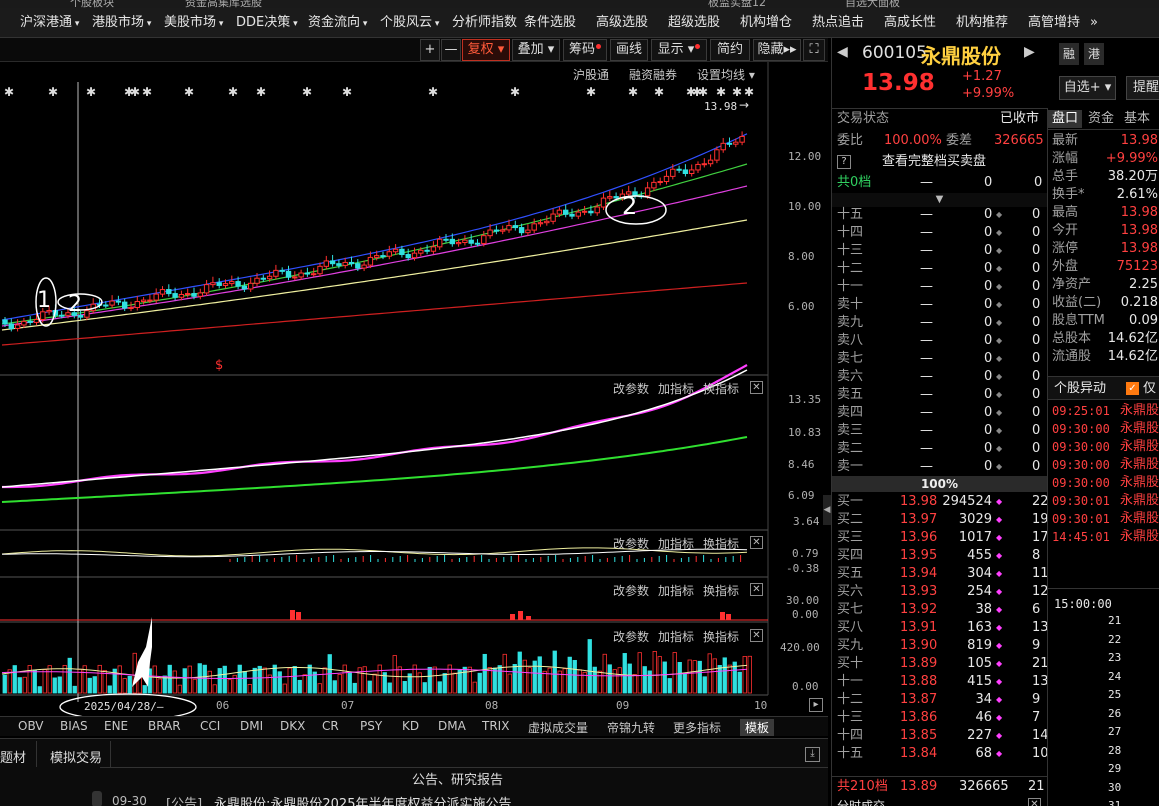  What do you see at coordinates (982, 23) in the screenshot?
I see `menu-item: 机构推荐` at bounding box center [982, 23].